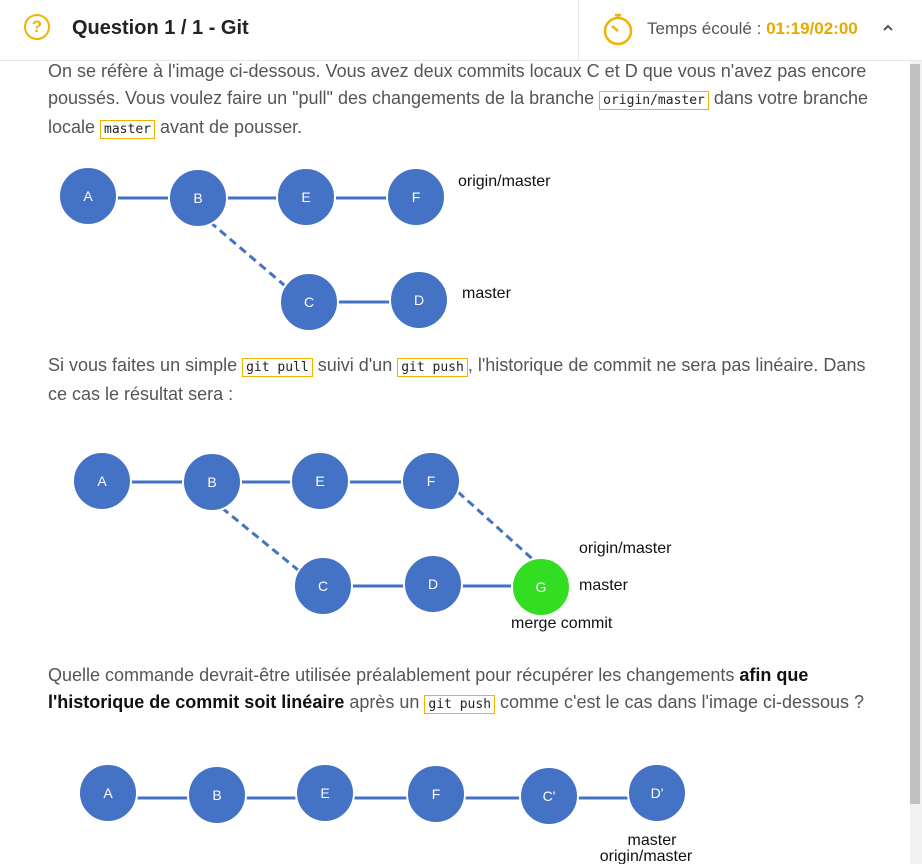 This screenshot has height=864, width=922. I want to click on stopwatch-icon, so click(618, 29).